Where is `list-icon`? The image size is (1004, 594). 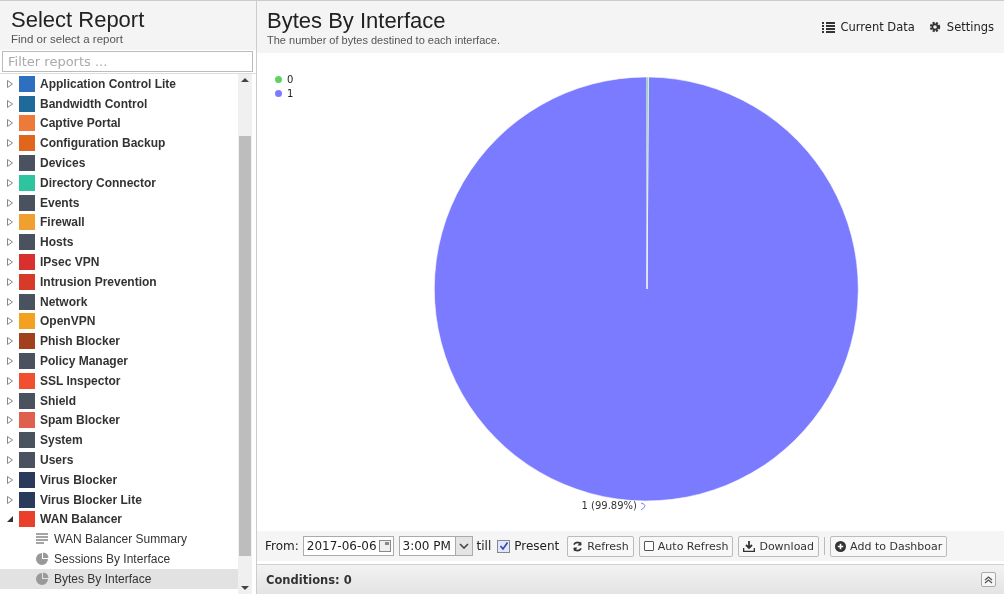 list-icon is located at coordinates (828, 27).